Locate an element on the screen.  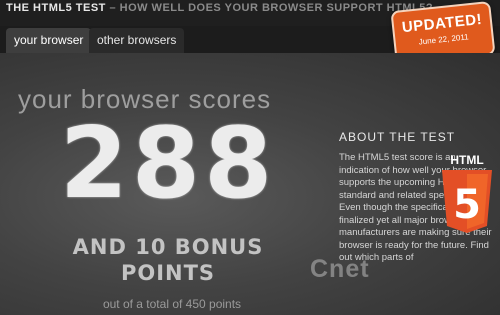
html5-logo-number: 5 is located at coordinates (467, 205).